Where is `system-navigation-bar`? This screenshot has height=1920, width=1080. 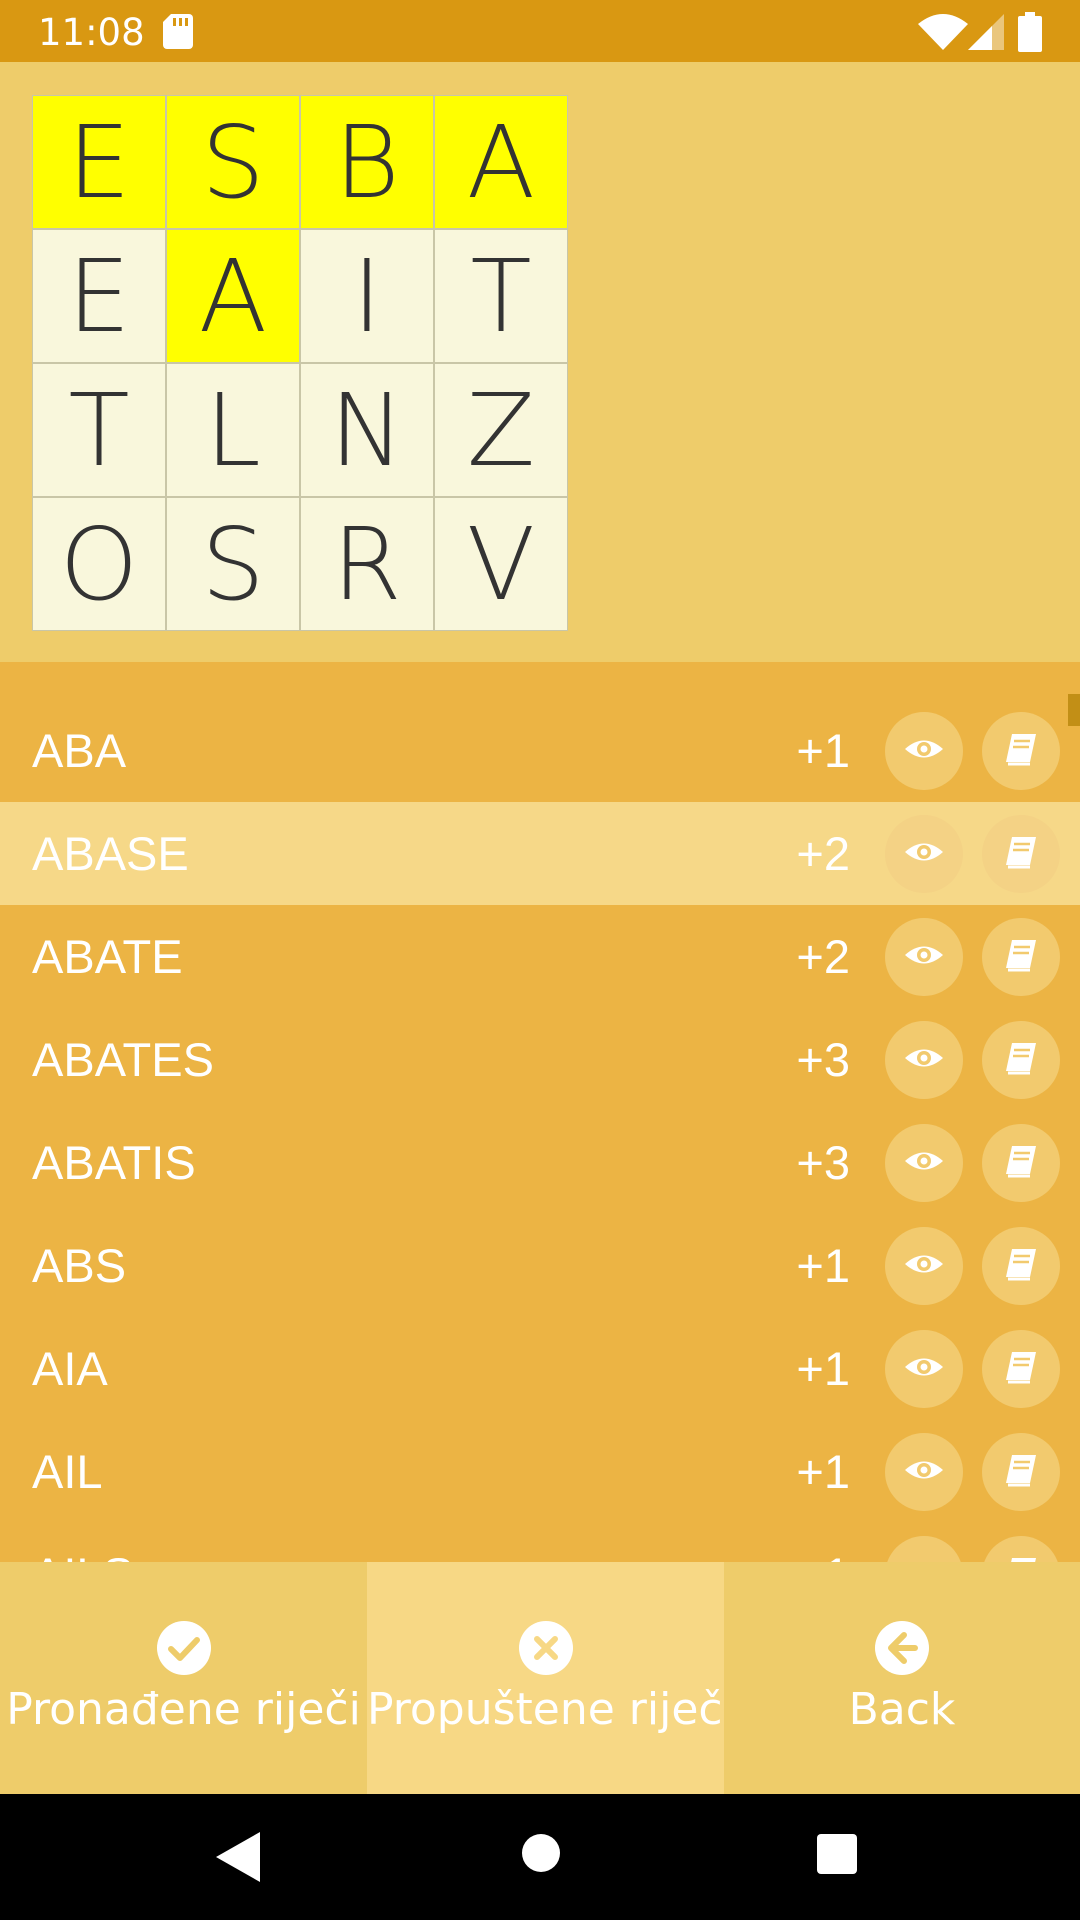 system-navigation-bar is located at coordinates (540, 1857).